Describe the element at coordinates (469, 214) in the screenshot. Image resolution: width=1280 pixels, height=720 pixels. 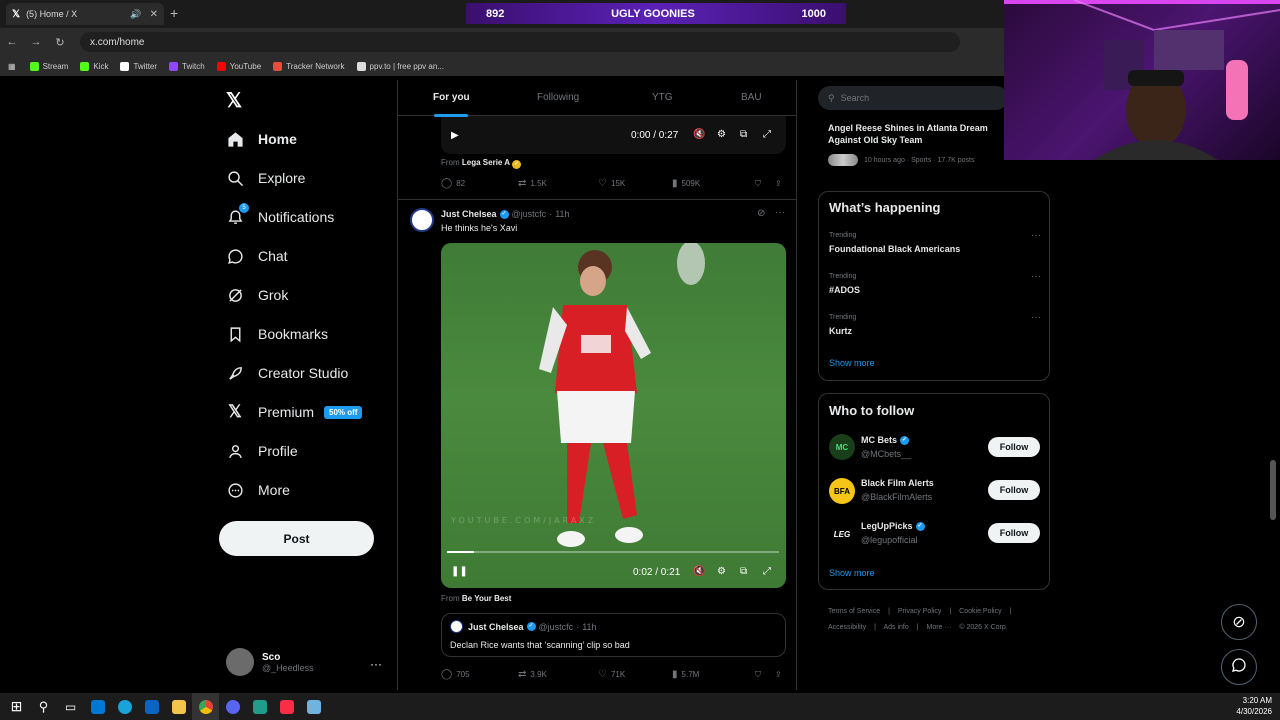
I see `author-name: Just Chelsea` at that location.